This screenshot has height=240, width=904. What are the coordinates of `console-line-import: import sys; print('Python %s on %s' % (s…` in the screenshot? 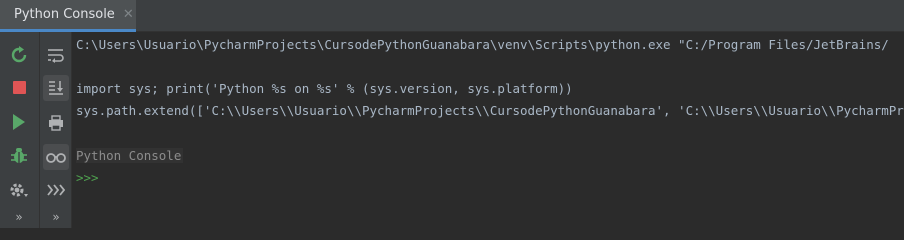 It's located at (324, 88).